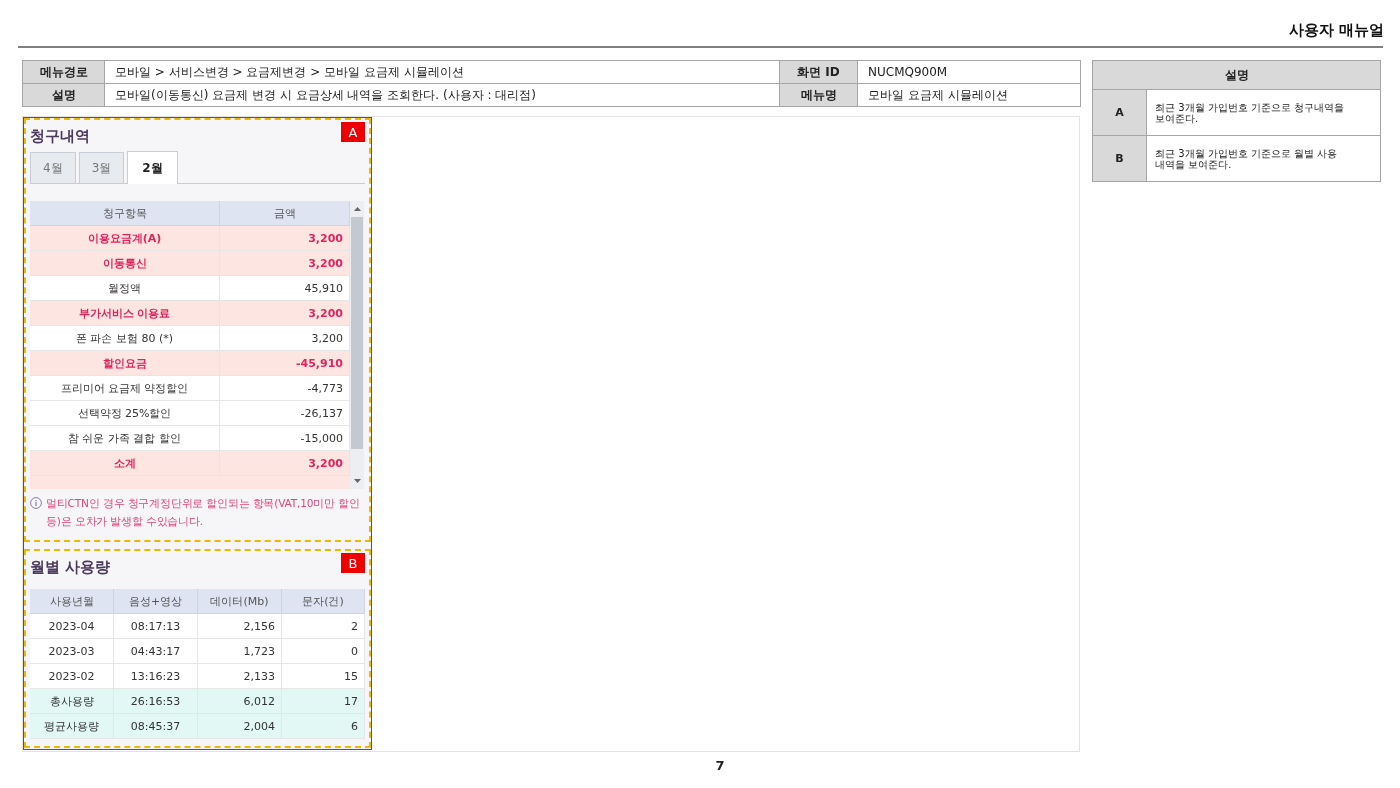 Image resolution: width=1400 pixels, height=788 pixels. I want to click on table-cell: 08:17:13, so click(156, 626).